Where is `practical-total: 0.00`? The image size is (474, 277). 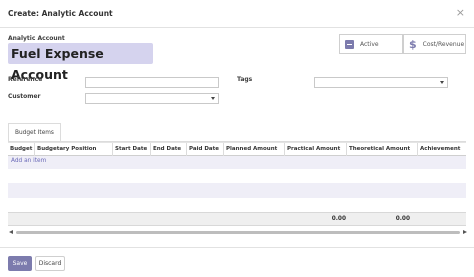 practical-total: 0.00 is located at coordinates (338, 219).